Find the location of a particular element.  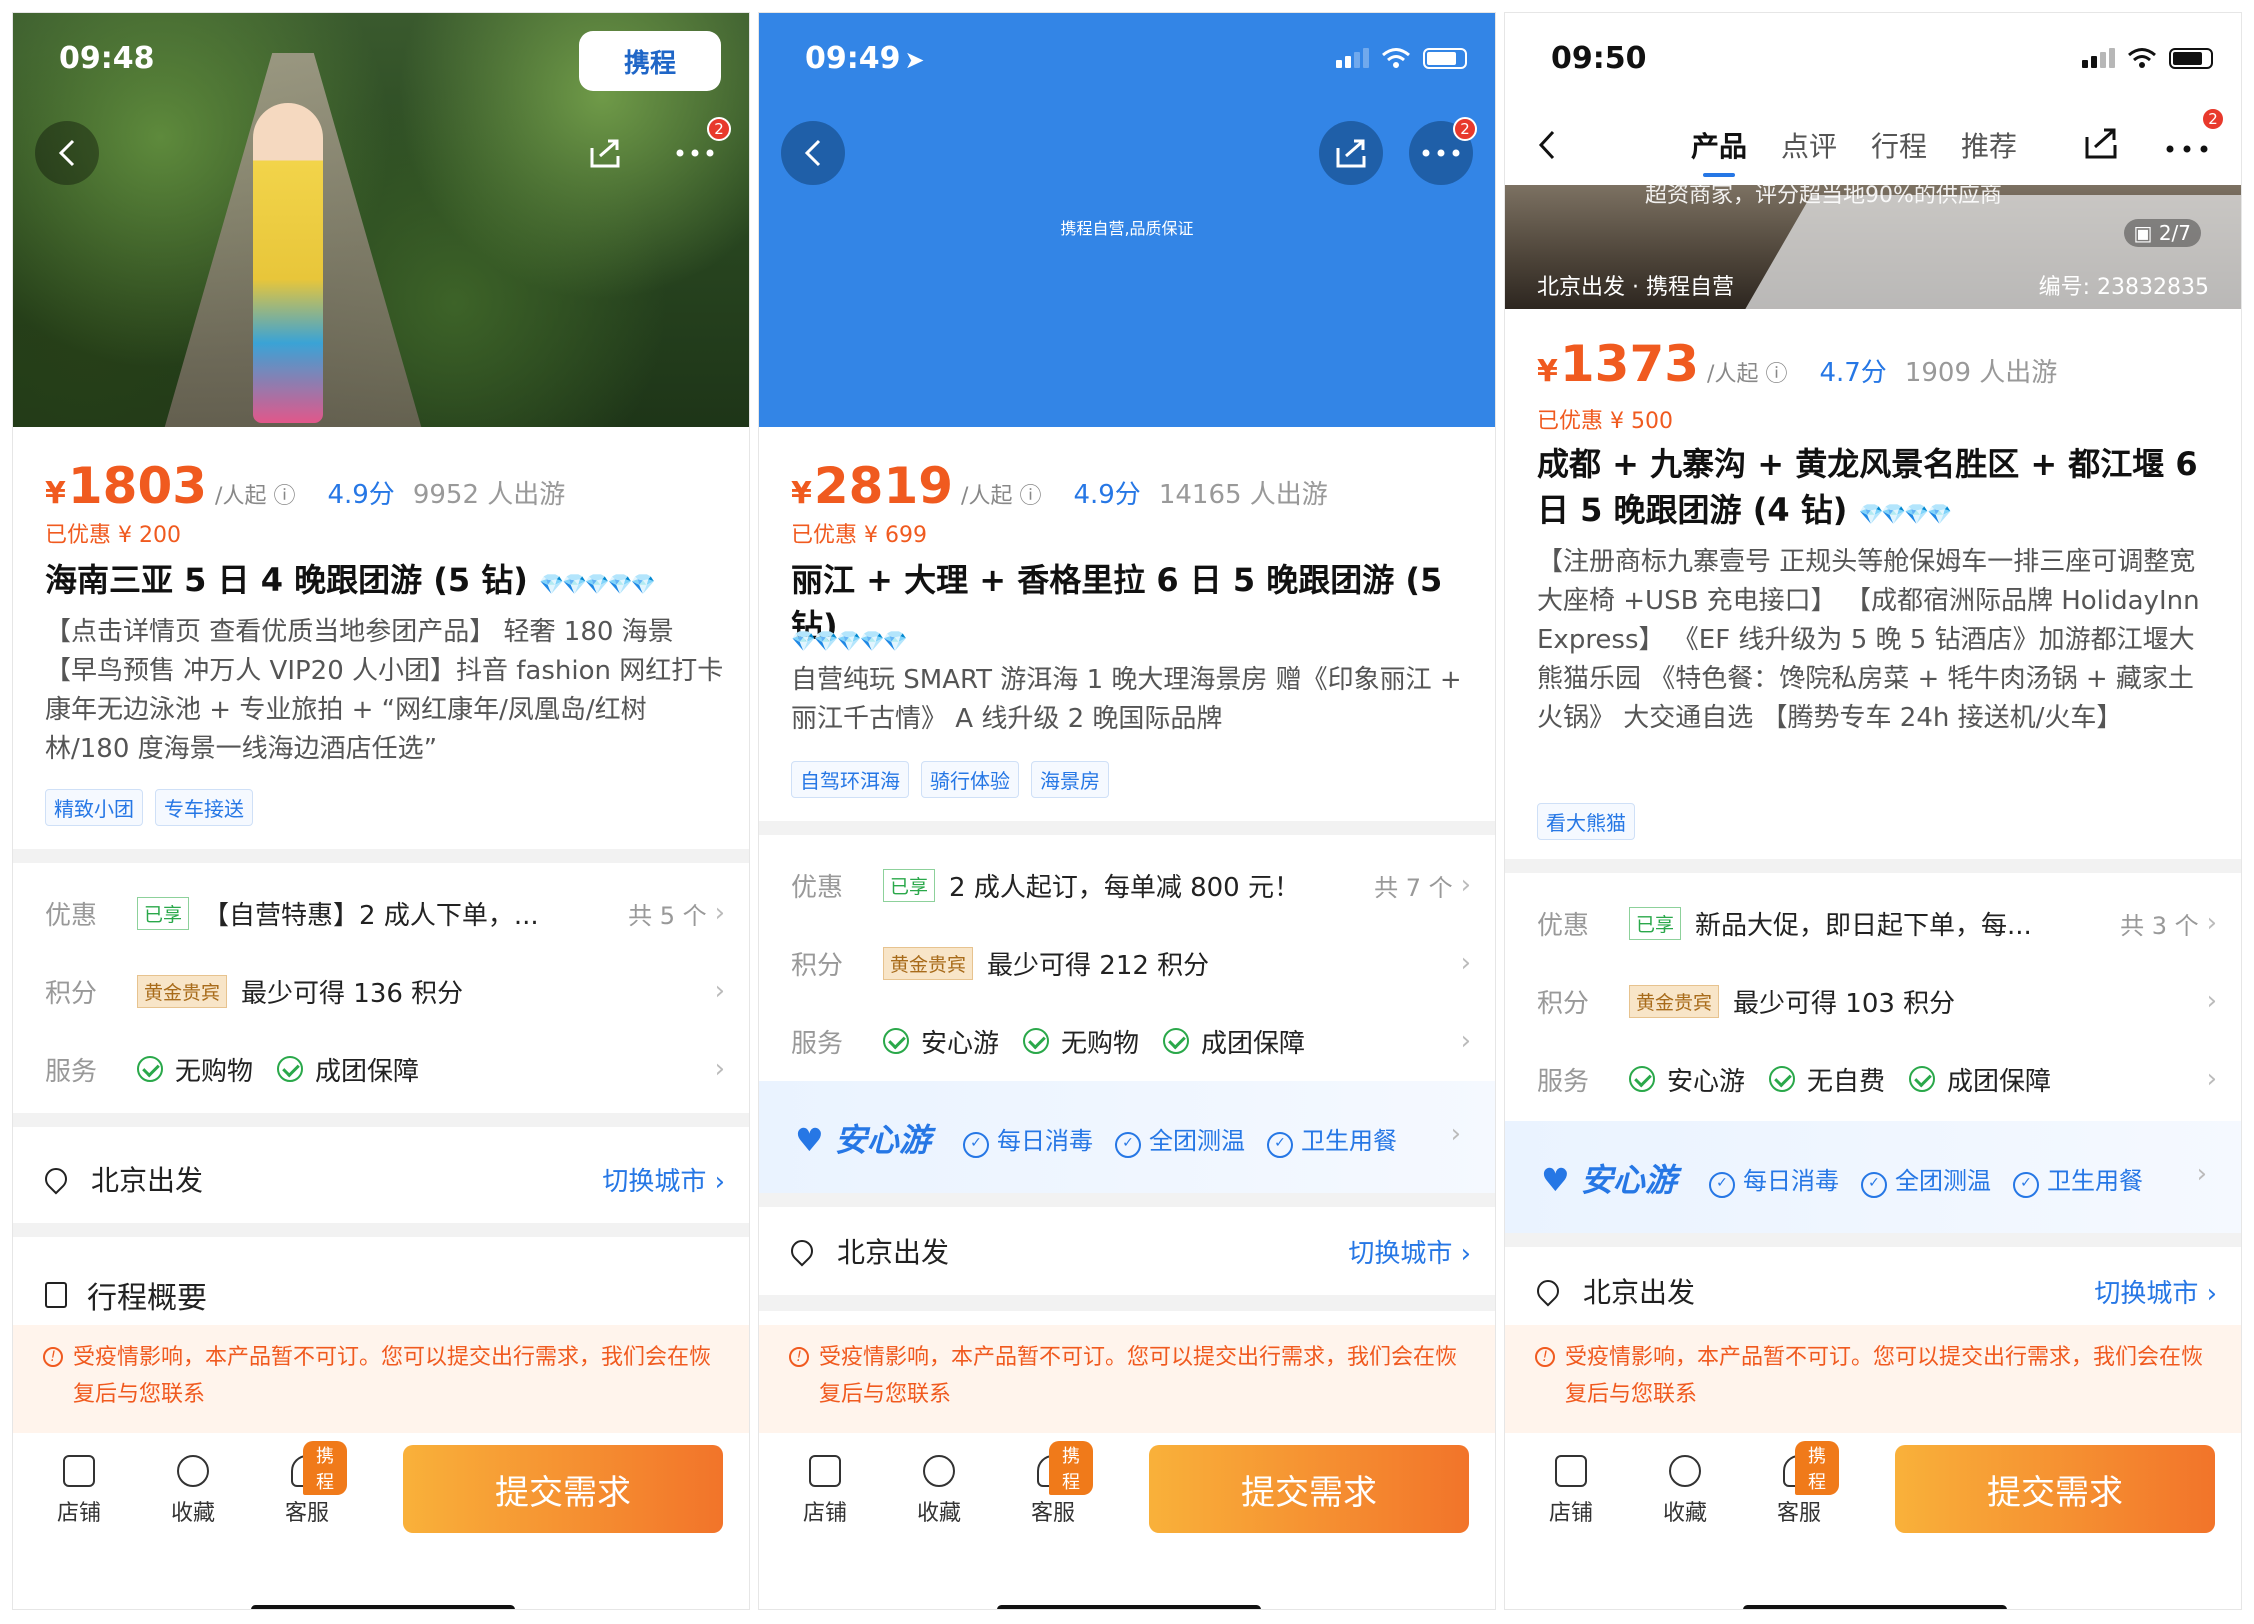

points-row: 积分 黄金贵宾 最少可得 136 积分 › is located at coordinates (385, 991).